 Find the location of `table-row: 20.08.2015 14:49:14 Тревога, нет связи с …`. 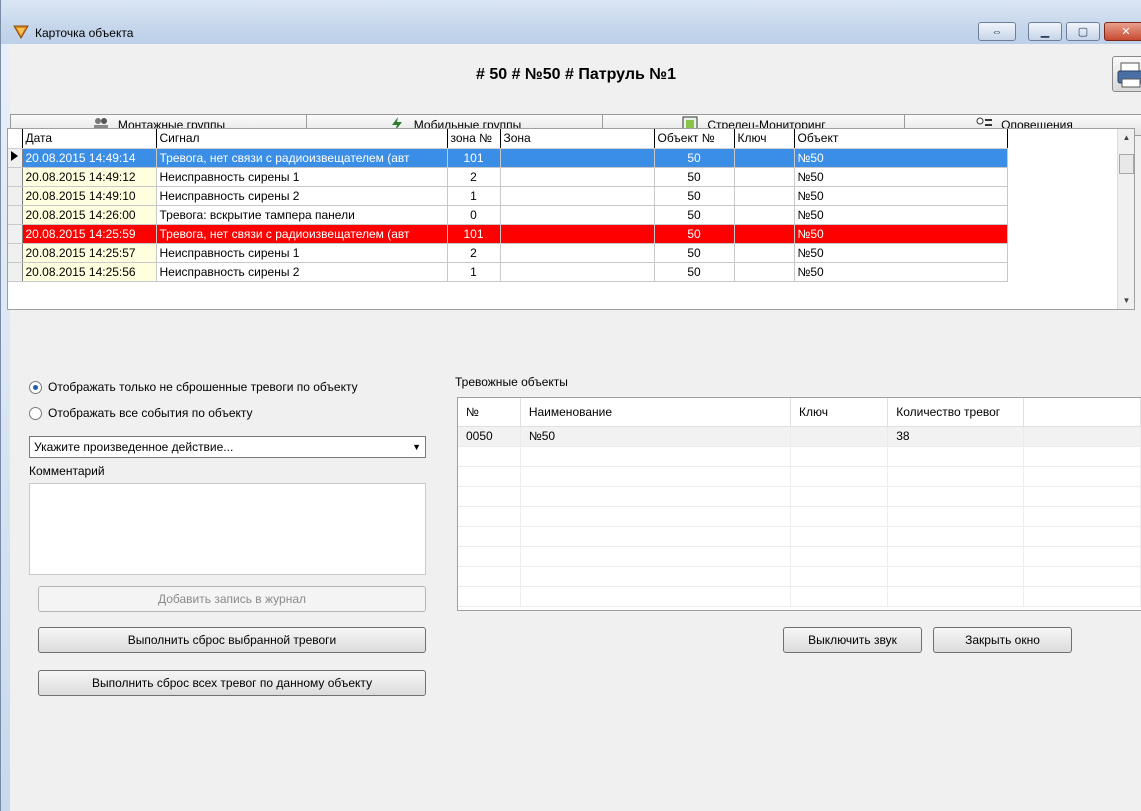

table-row: 20.08.2015 14:49:14 Тревога, нет связи с … is located at coordinates (508, 158).